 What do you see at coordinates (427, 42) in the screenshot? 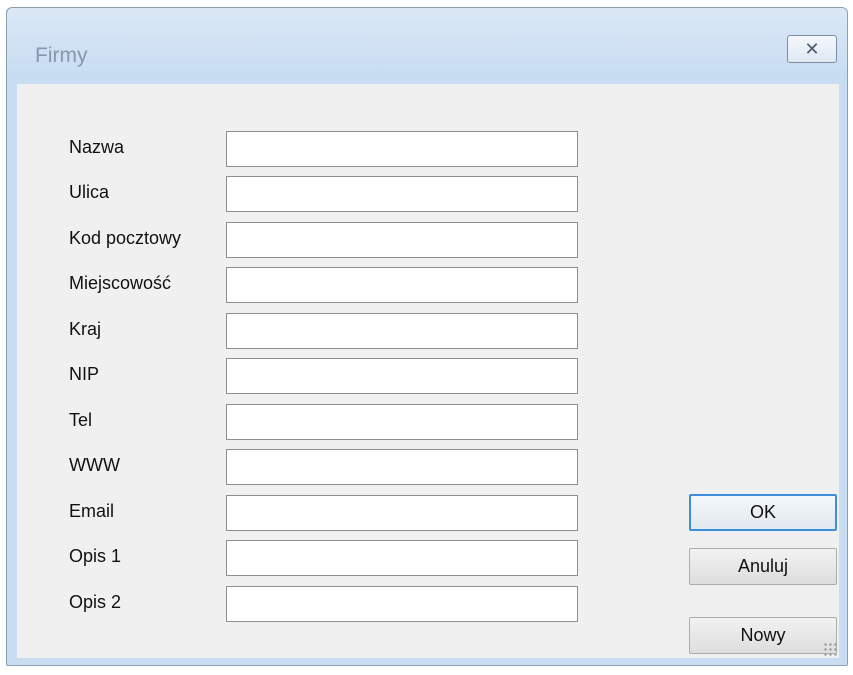
I see `title-bar: Firmy ✕` at bounding box center [427, 42].